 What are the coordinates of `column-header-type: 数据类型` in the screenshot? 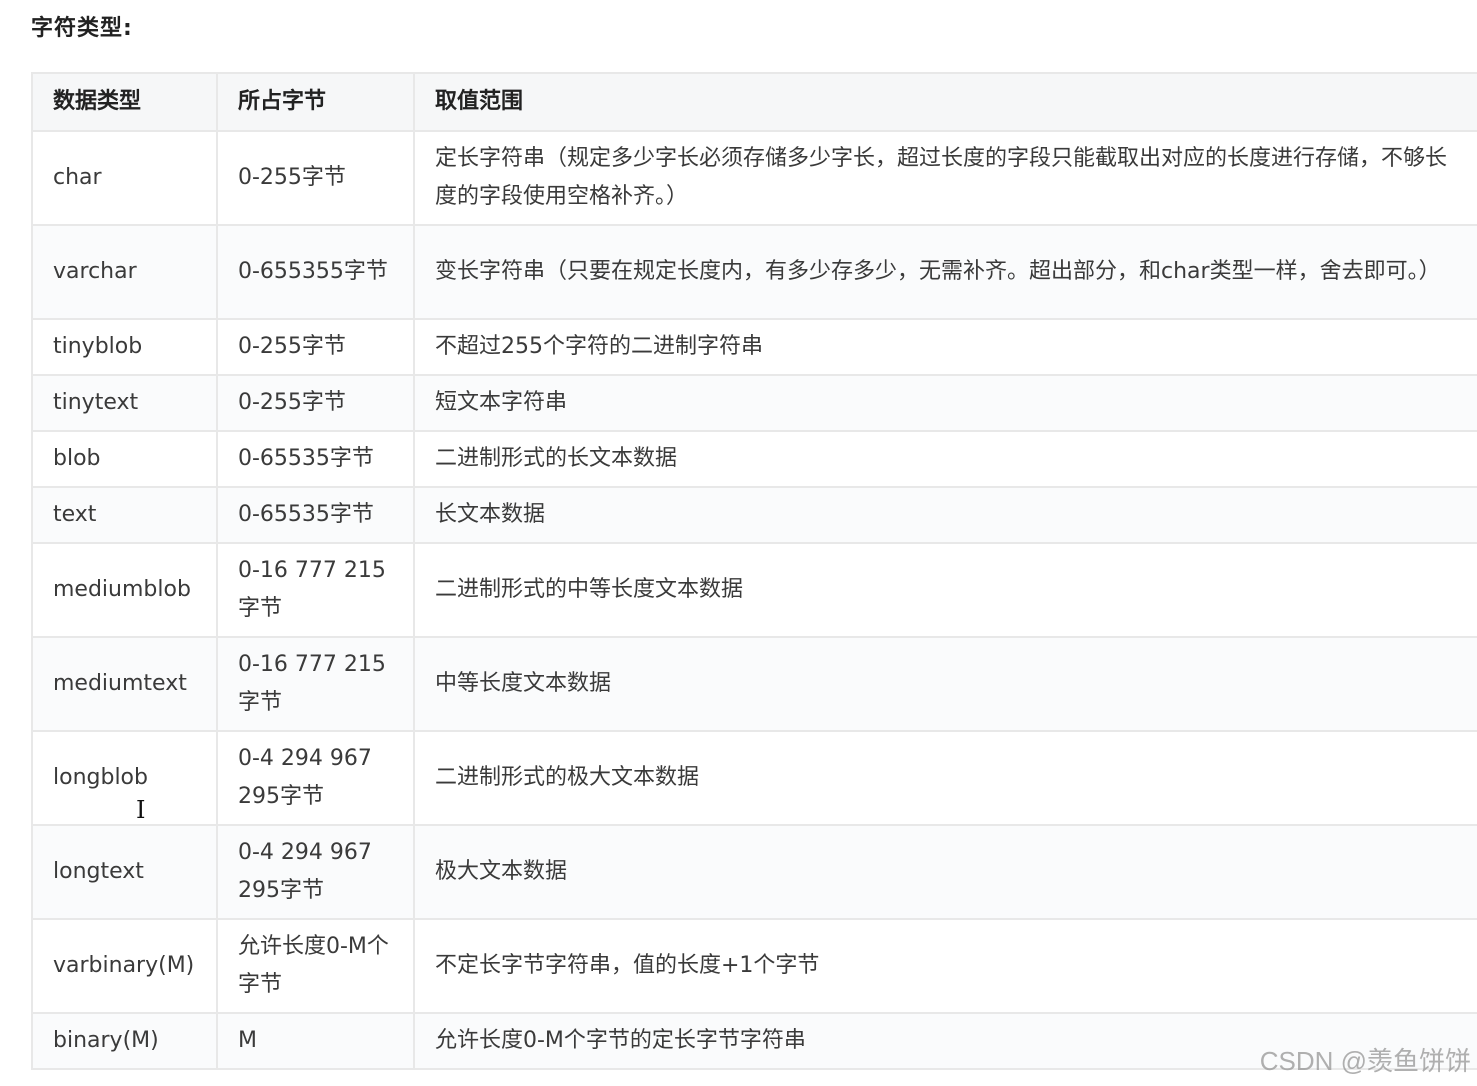 It's located at (124, 102).